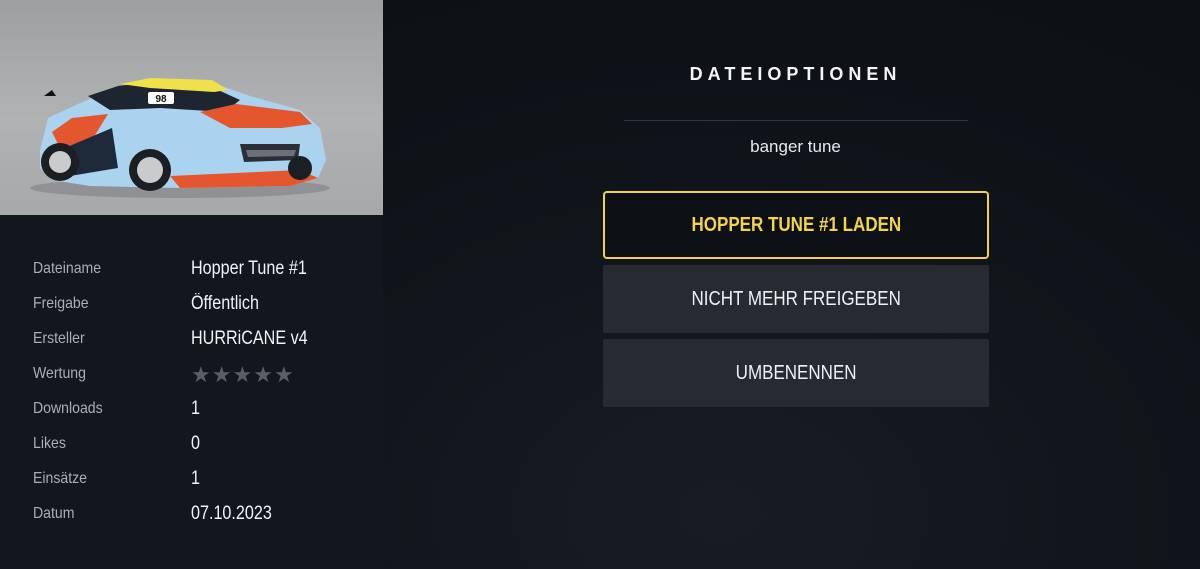 This screenshot has height=569, width=1200. I want to click on info-row-filename: Dateiname Hopper Tune #1, so click(203, 269).